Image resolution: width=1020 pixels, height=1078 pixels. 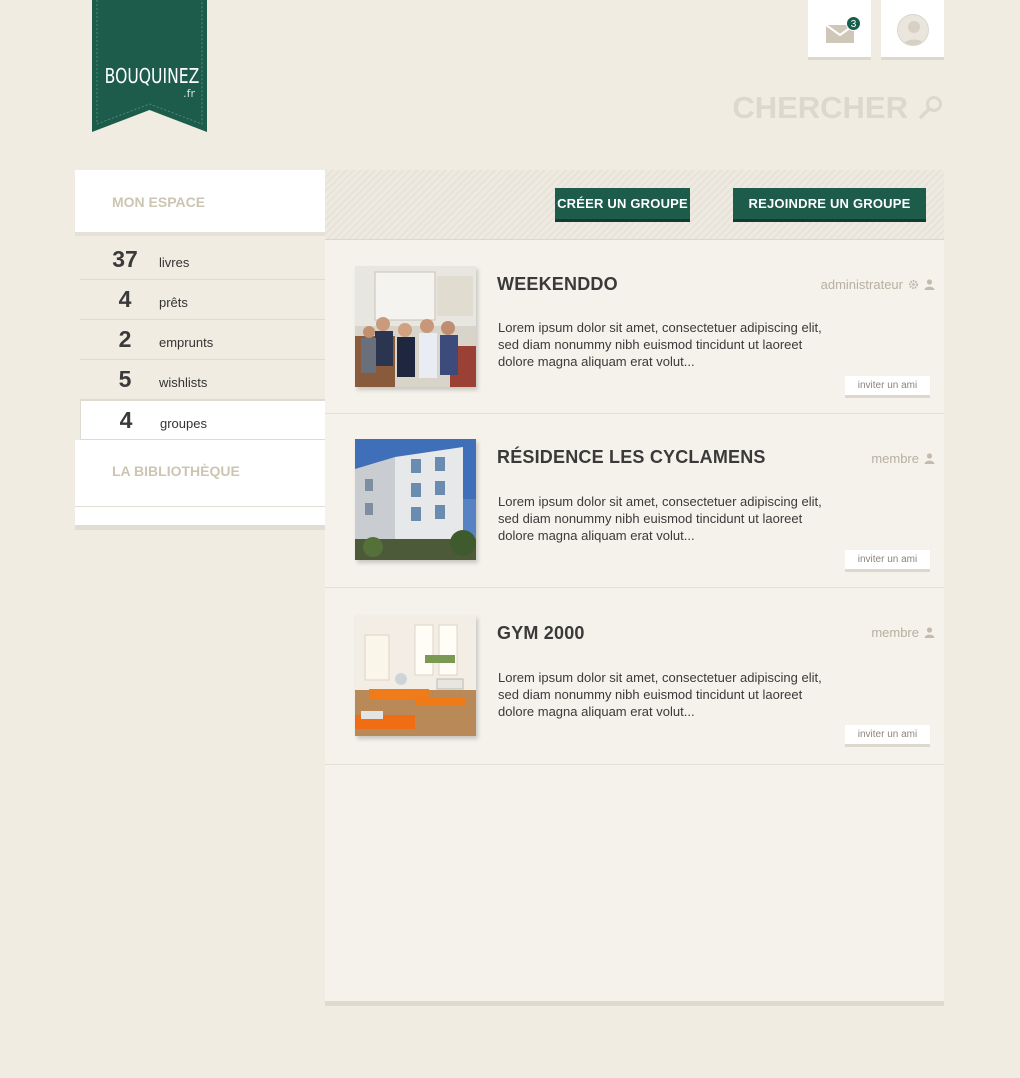 What do you see at coordinates (186, 342) in the screenshot?
I see `stat-label: emprunts` at bounding box center [186, 342].